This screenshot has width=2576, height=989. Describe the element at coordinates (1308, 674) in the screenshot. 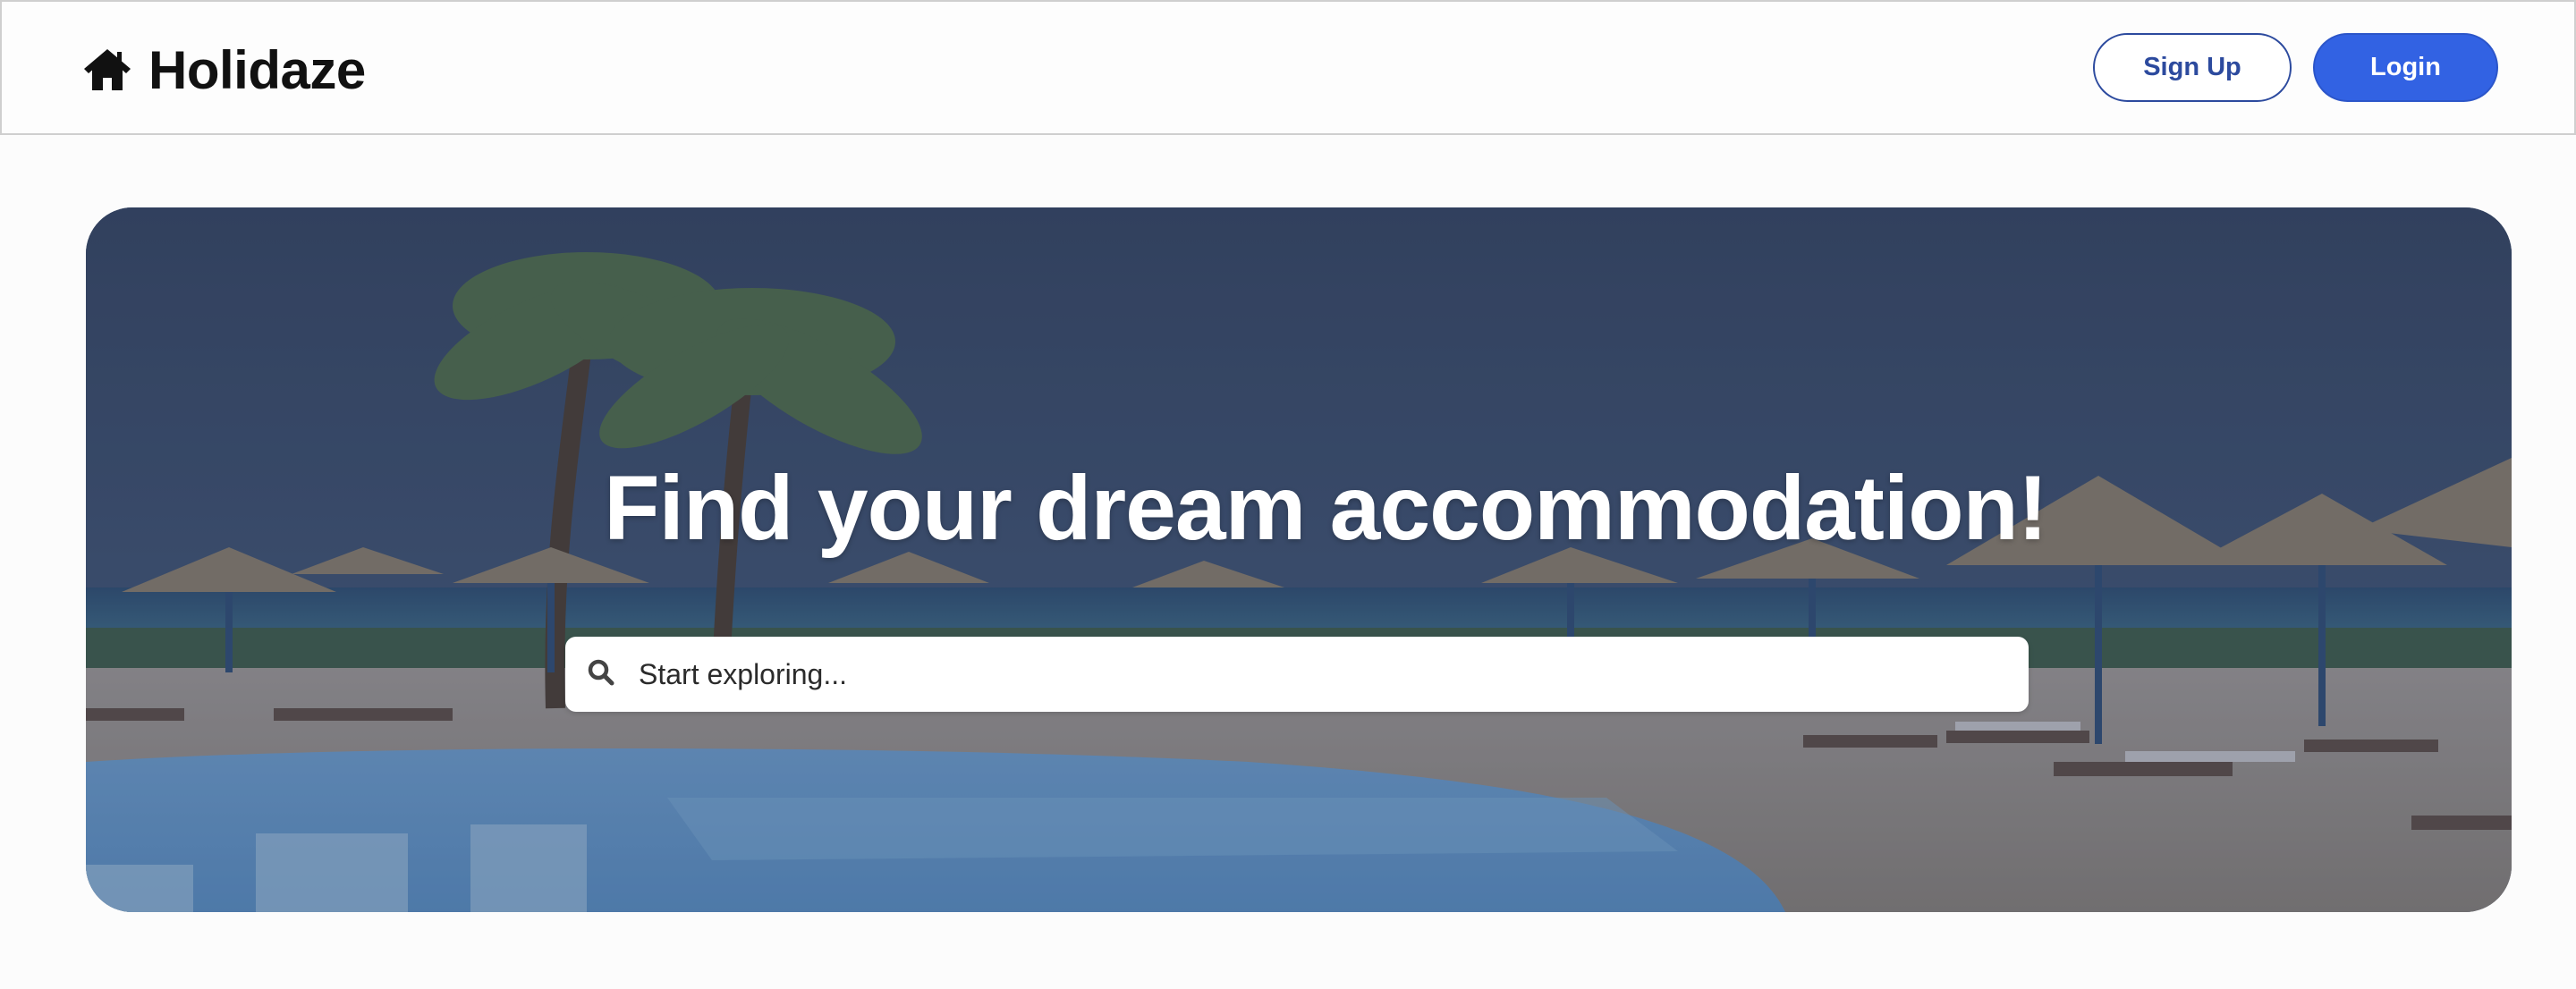

I see `search-input` at that location.